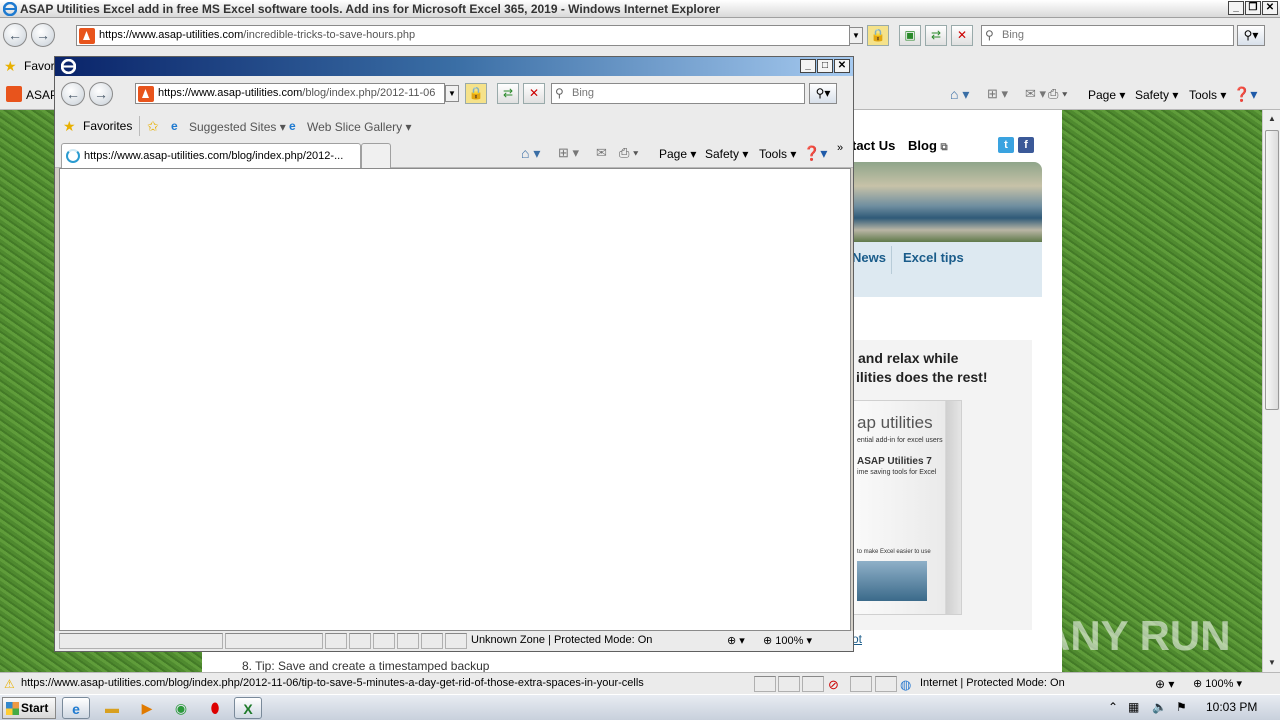 This screenshot has height=720, width=1280. Describe the element at coordinates (736, 640) in the screenshot. I see `popup-protected-mode-icon: ⊕ ▾` at that location.